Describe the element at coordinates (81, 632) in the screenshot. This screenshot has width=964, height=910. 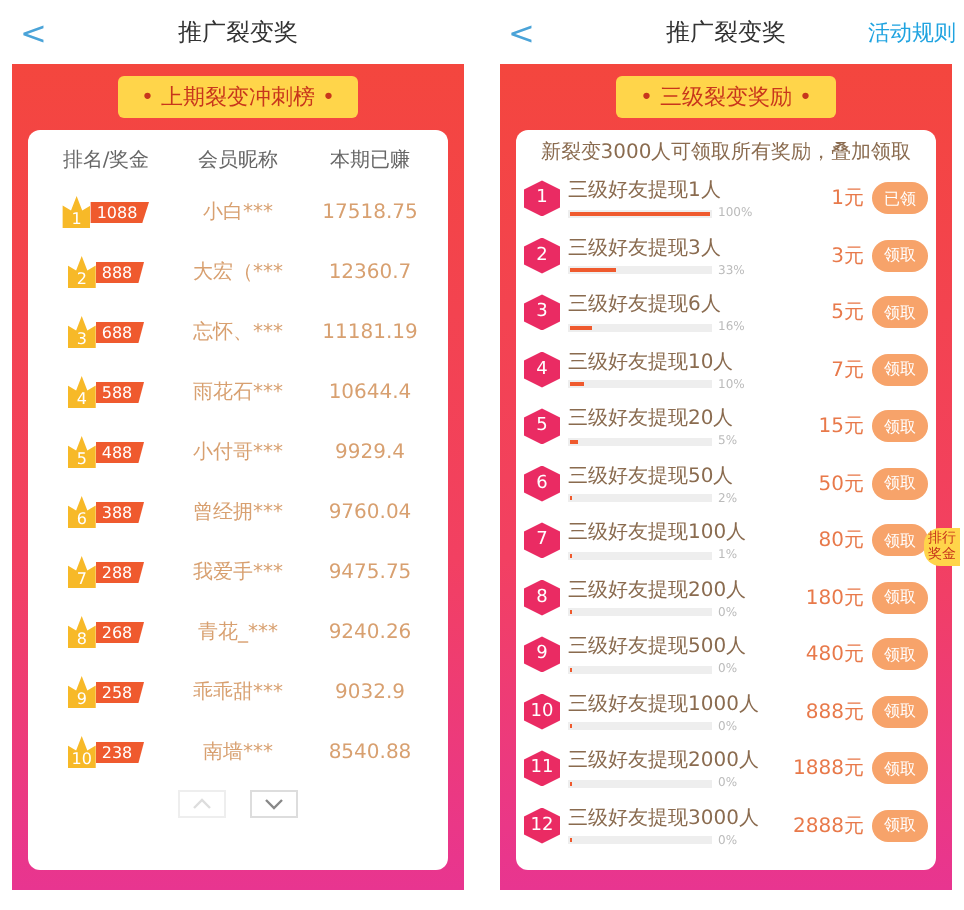
I see `crown-badge: 8` at that location.